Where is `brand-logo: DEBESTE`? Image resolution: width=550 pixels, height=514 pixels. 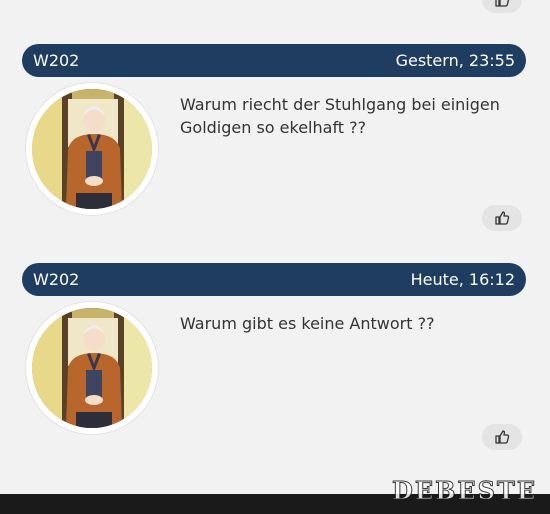 brand-logo: DEBESTE is located at coordinates (465, 491).